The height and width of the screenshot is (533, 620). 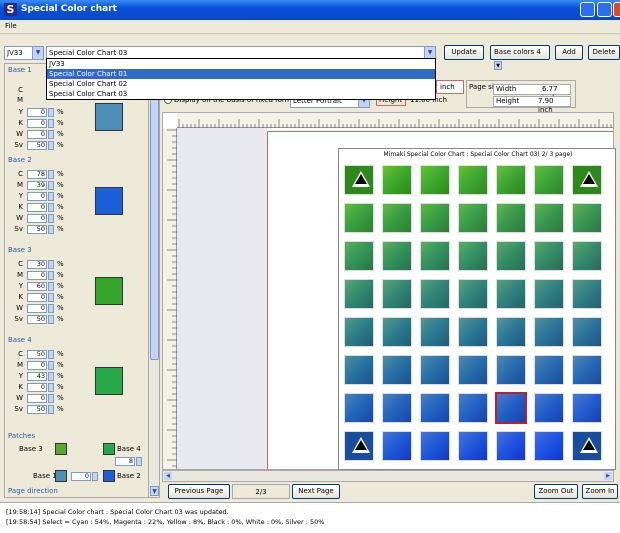 What do you see at coordinates (520, 57) in the screenshot?
I see `base-colors-control: Base colors 4 ▼` at bounding box center [520, 57].